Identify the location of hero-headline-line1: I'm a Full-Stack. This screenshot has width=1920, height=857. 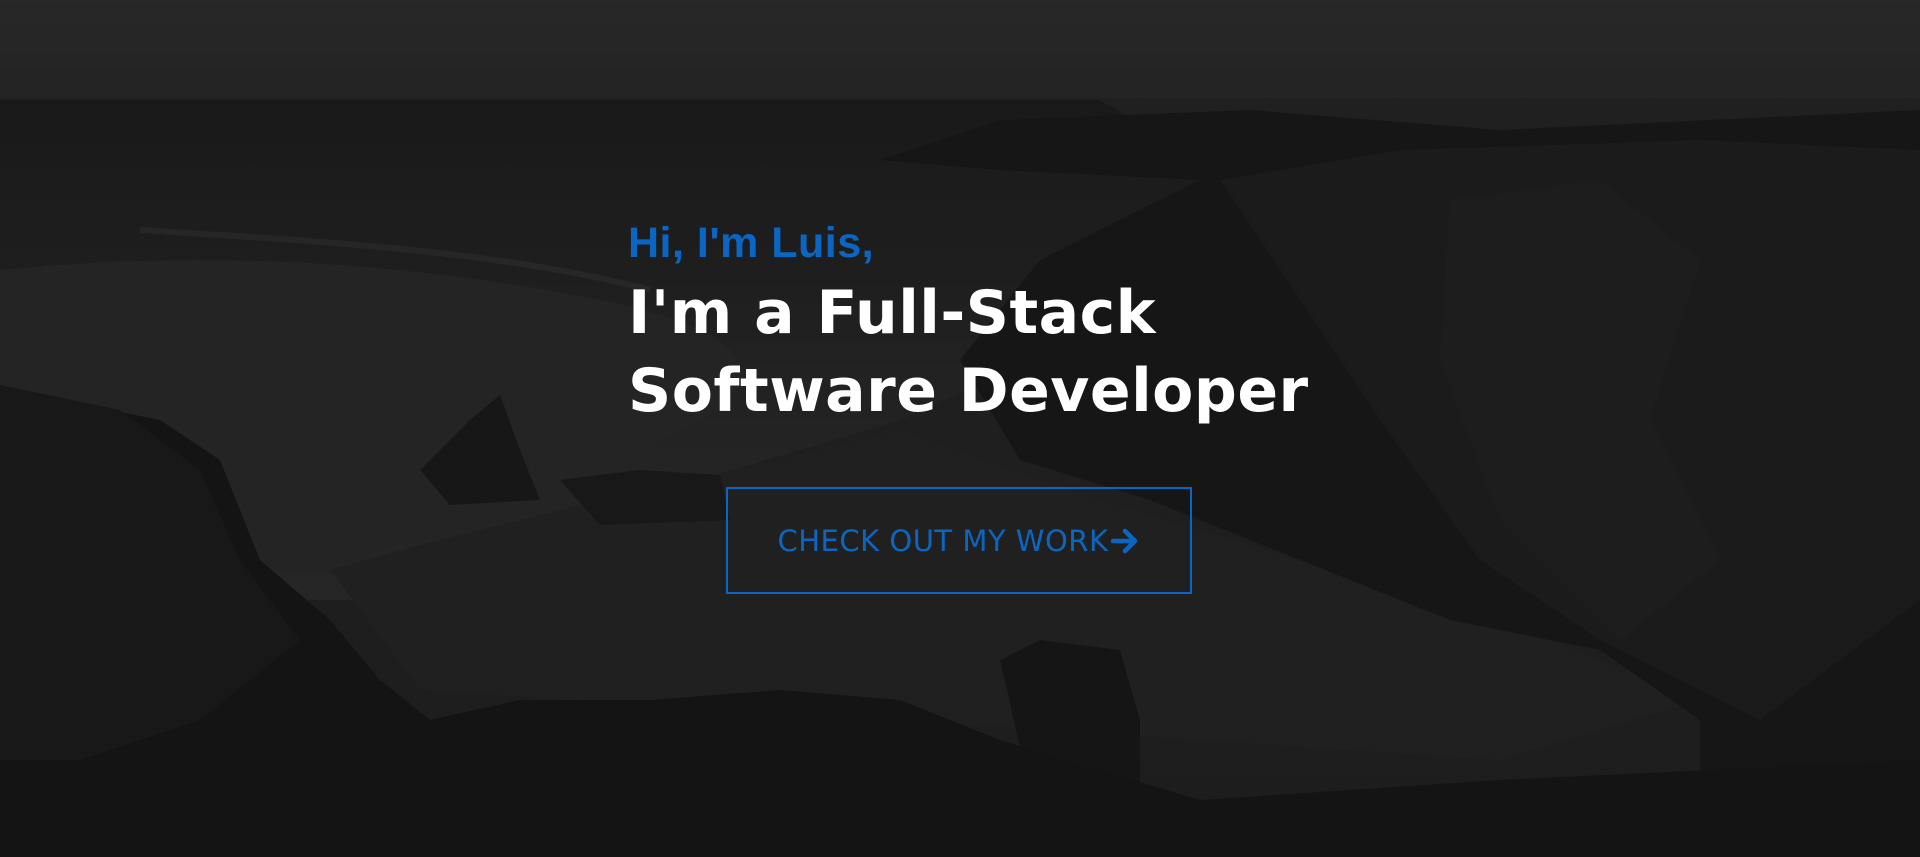
(892, 313).